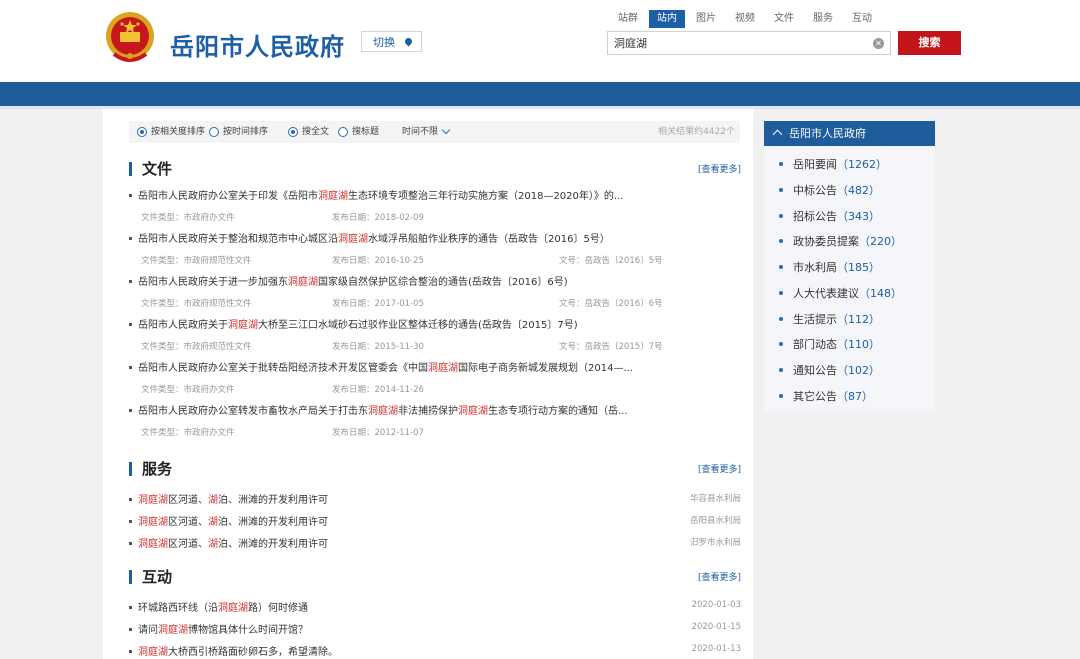  What do you see at coordinates (316, 132) in the screenshot?
I see `scope-full-label: 搜全文` at bounding box center [316, 132].